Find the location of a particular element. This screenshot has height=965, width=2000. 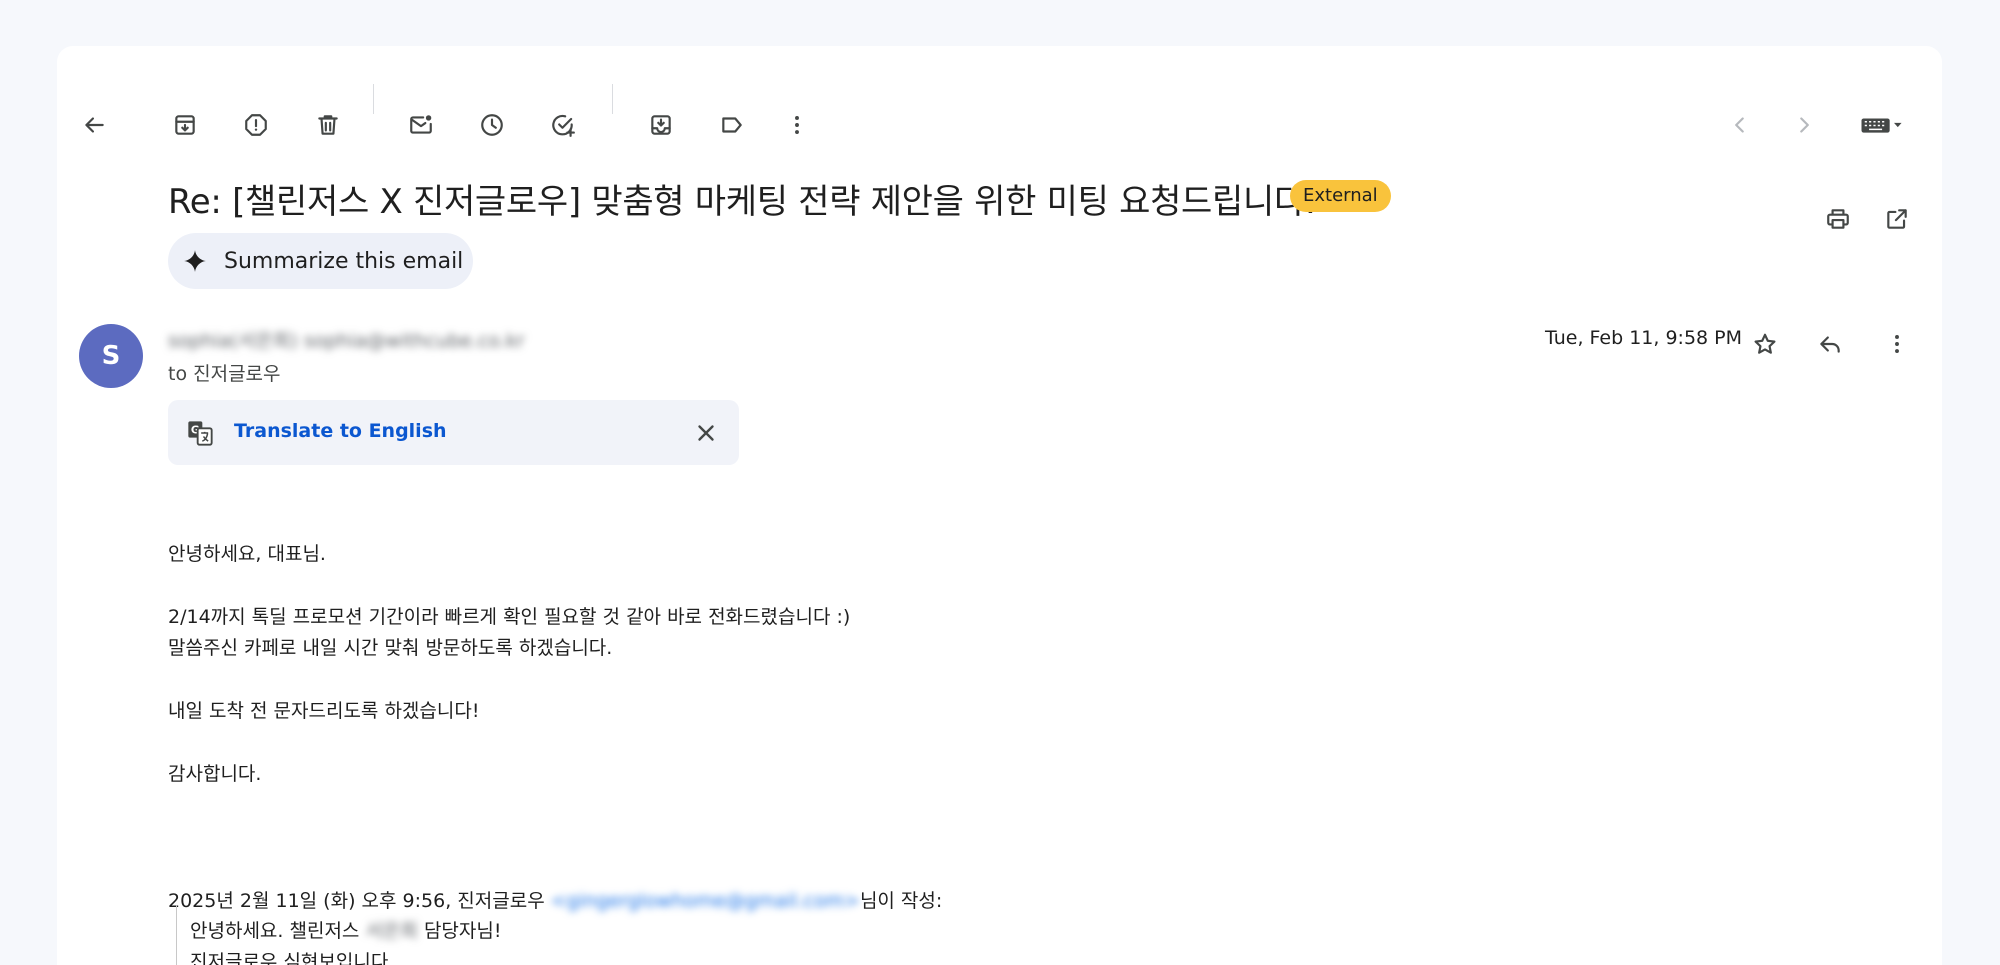

translate-icon: G is located at coordinates (200, 433).